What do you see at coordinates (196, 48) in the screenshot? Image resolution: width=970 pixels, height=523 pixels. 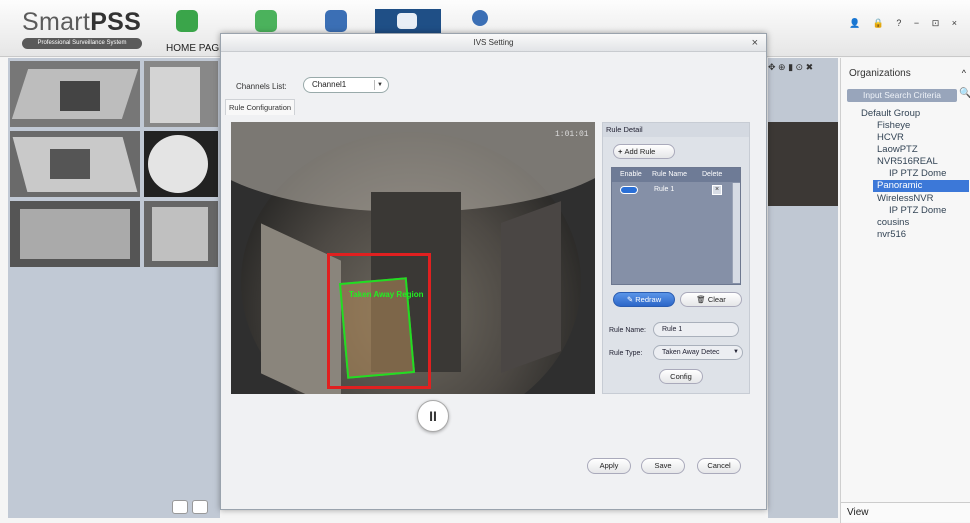 I see `tab-home: HOME PAGE` at bounding box center [196, 48].